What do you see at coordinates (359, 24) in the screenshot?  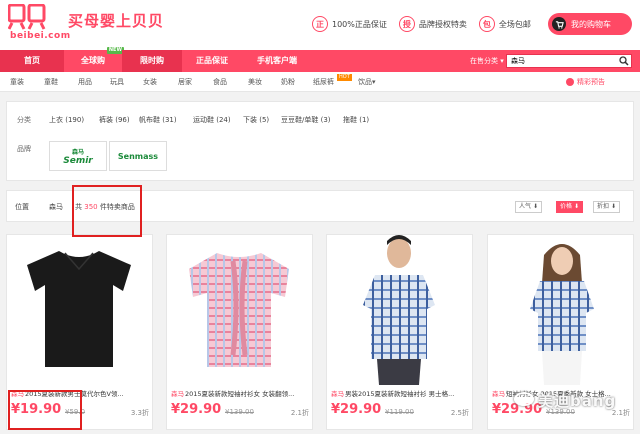 I see `promise-label: 100%正品保证` at bounding box center [359, 24].